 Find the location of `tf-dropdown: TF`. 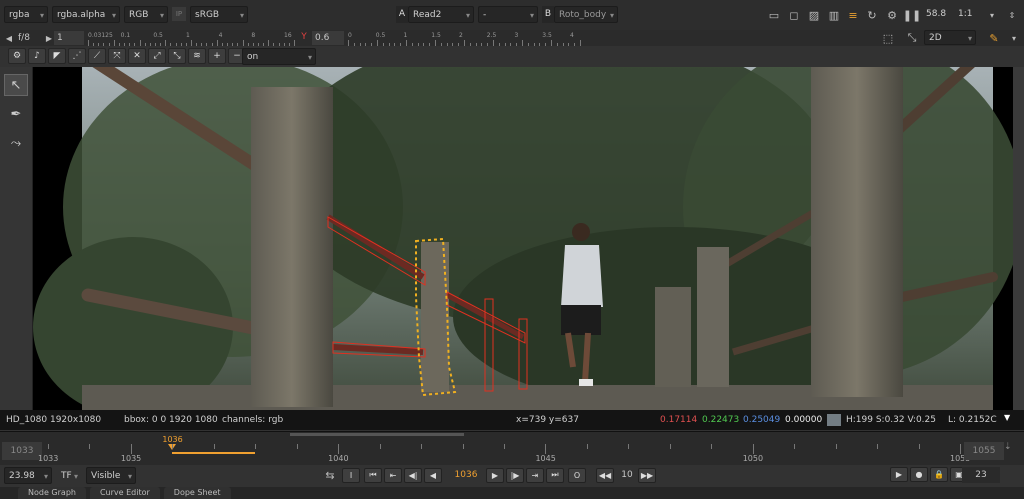

tf-dropdown: TF is located at coordinates (69, 476).